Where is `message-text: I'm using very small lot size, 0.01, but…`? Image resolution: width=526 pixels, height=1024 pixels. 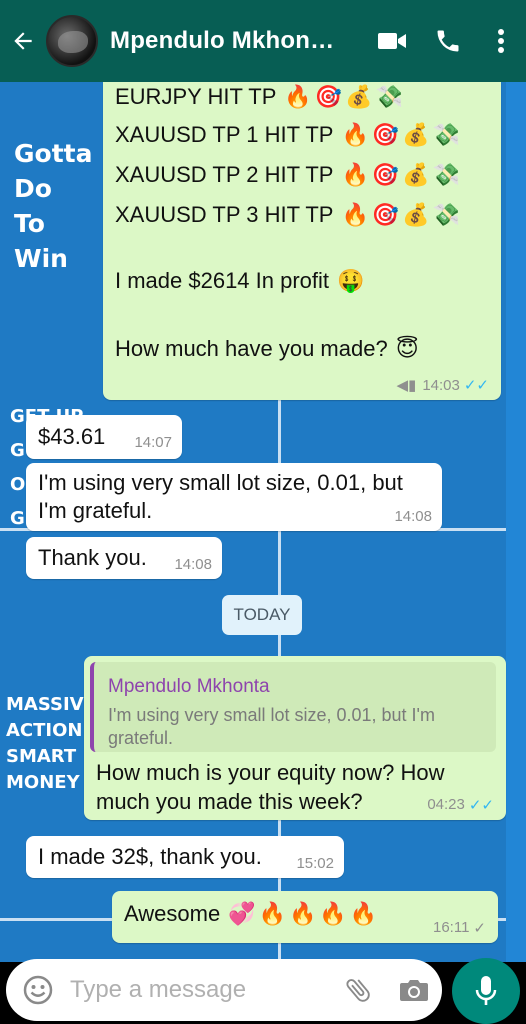 message-text: I'm using very small lot size, 0.01, but… is located at coordinates (220, 496).